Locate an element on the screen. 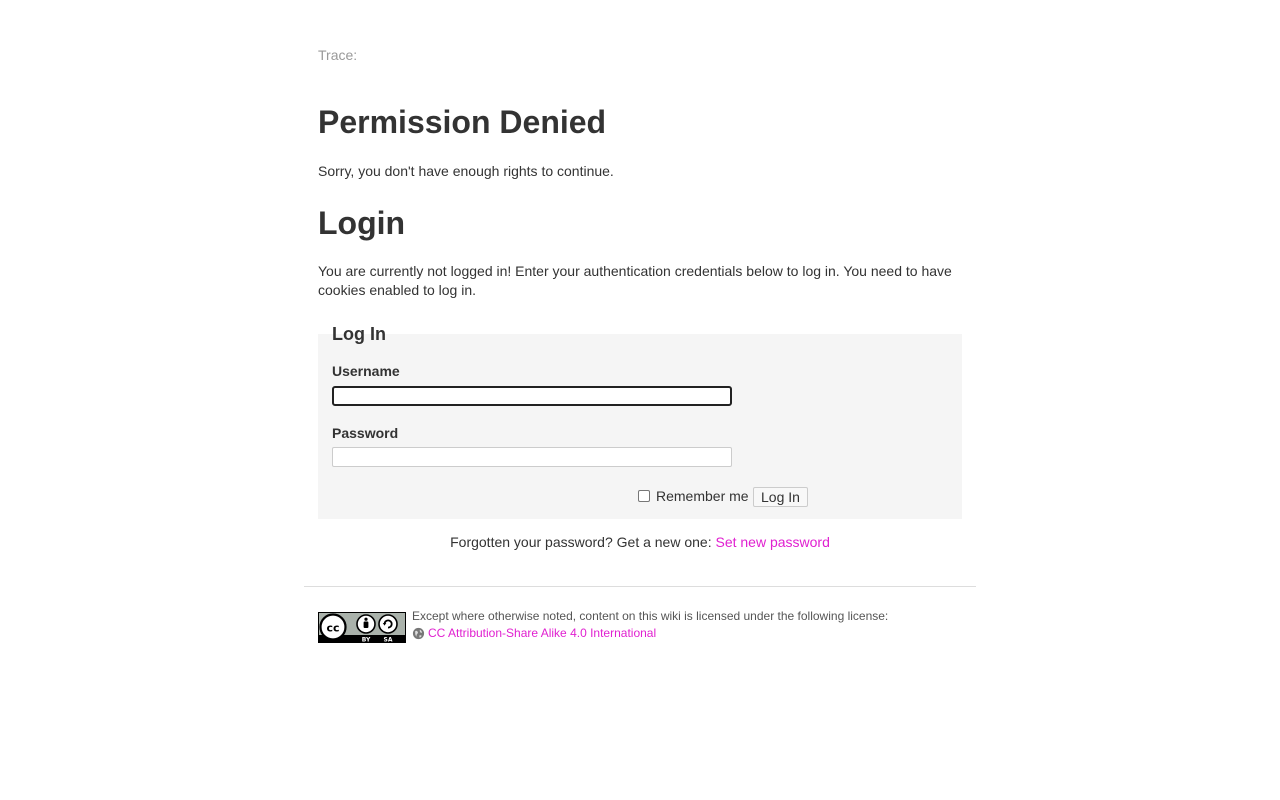  globe-icon is located at coordinates (418, 633).